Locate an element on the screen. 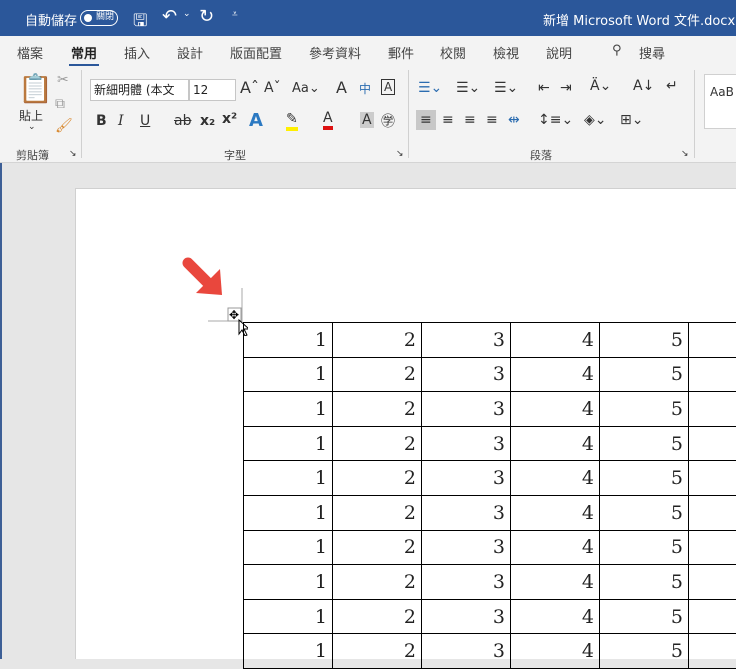  line-spacing-icon: ↕≡⌄ is located at coordinates (555, 120).